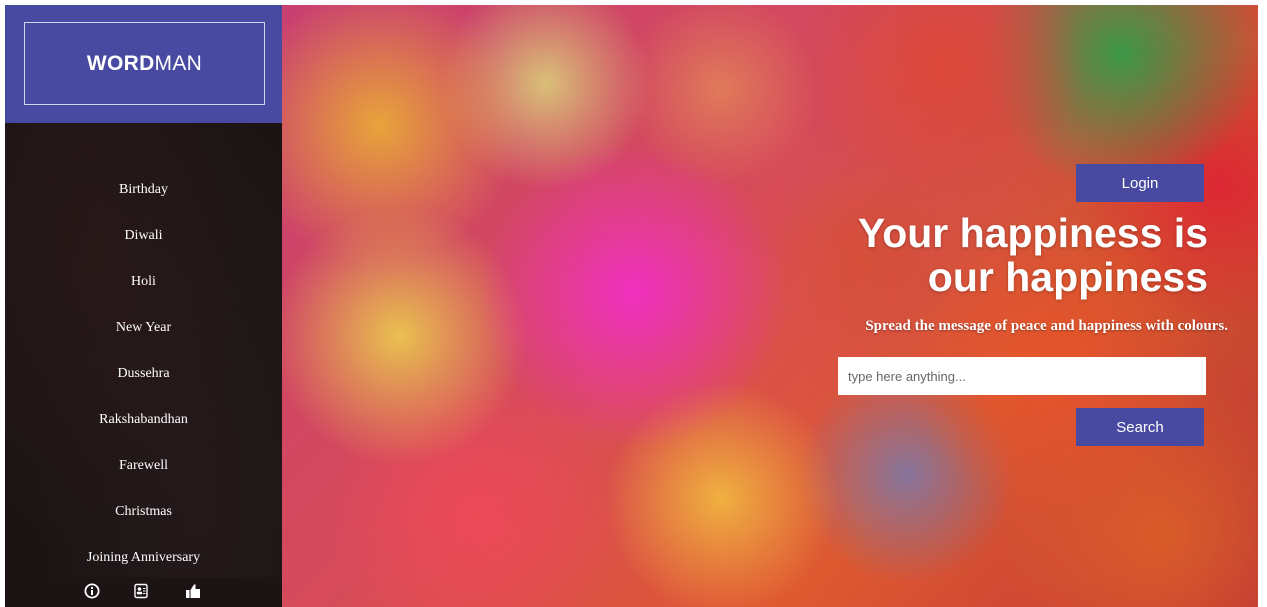 Image resolution: width=1267 pixels, height=607 pixels. Describe the element at coordinates (1067, 277) in the screenshot. I see `hero-headline-line2: our happiness` at that location.